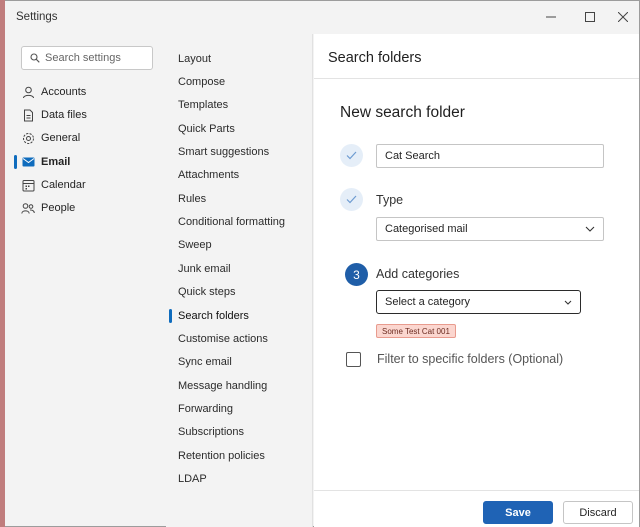 This screenshot has height=527, width=640. What do you see at coordinates (192, 479) in the screenshot?
I see `email-setting-ldap: LDAP` at bounding box center [192, 479].